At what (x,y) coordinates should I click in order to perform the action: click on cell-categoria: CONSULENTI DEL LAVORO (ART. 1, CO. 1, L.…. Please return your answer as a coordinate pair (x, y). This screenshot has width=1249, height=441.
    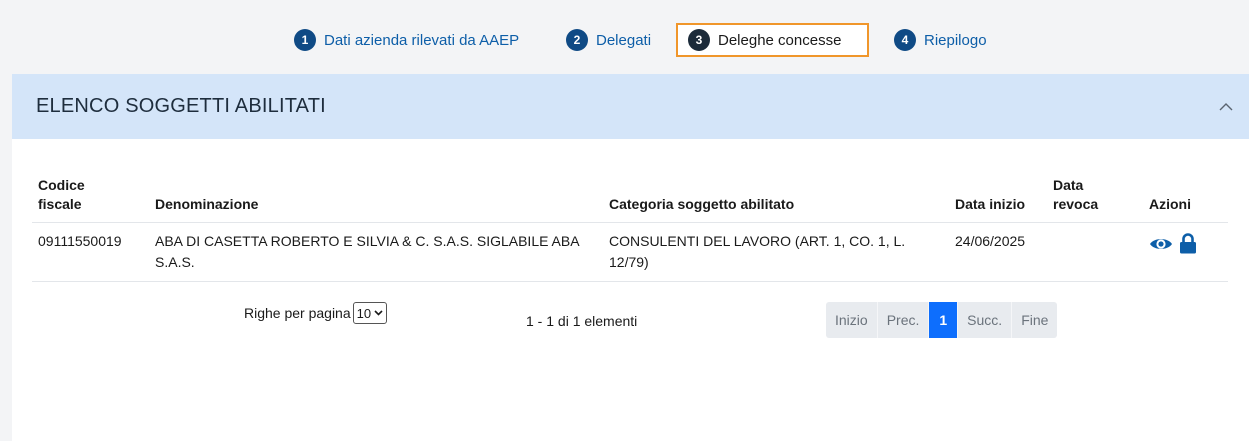
    Looking at the image, I should click on (776, 252).